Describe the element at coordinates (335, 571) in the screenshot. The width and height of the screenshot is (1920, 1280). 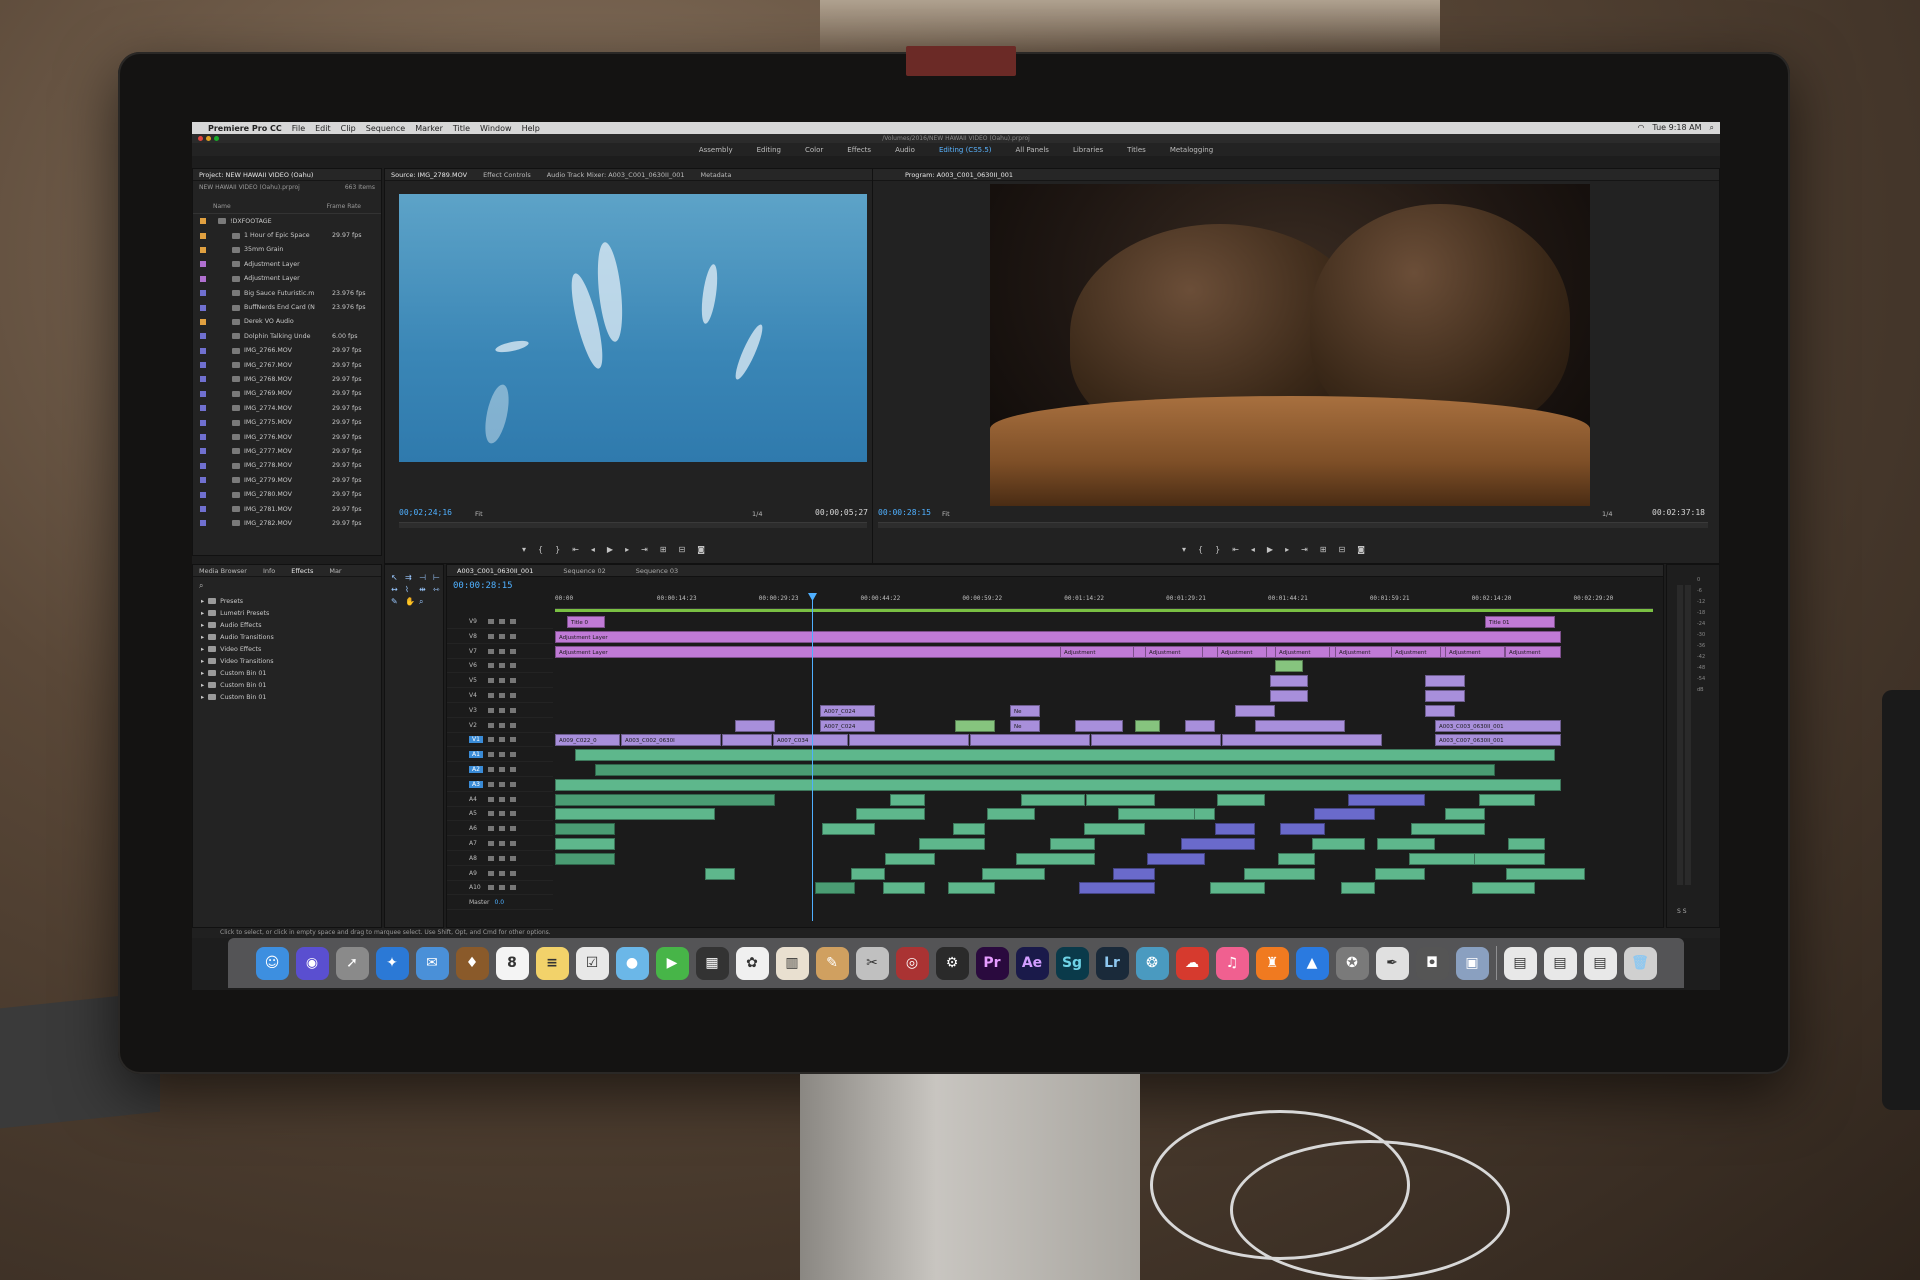
I see `tab-markers: Mar` at that location.